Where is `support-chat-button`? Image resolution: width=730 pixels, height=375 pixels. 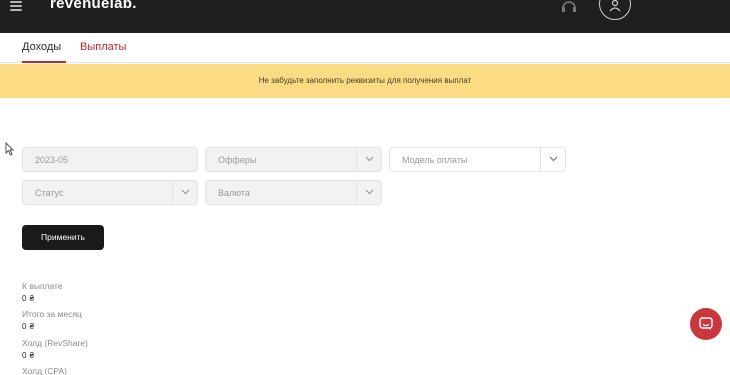
support-chat-button is located at coordinates (706, 324).